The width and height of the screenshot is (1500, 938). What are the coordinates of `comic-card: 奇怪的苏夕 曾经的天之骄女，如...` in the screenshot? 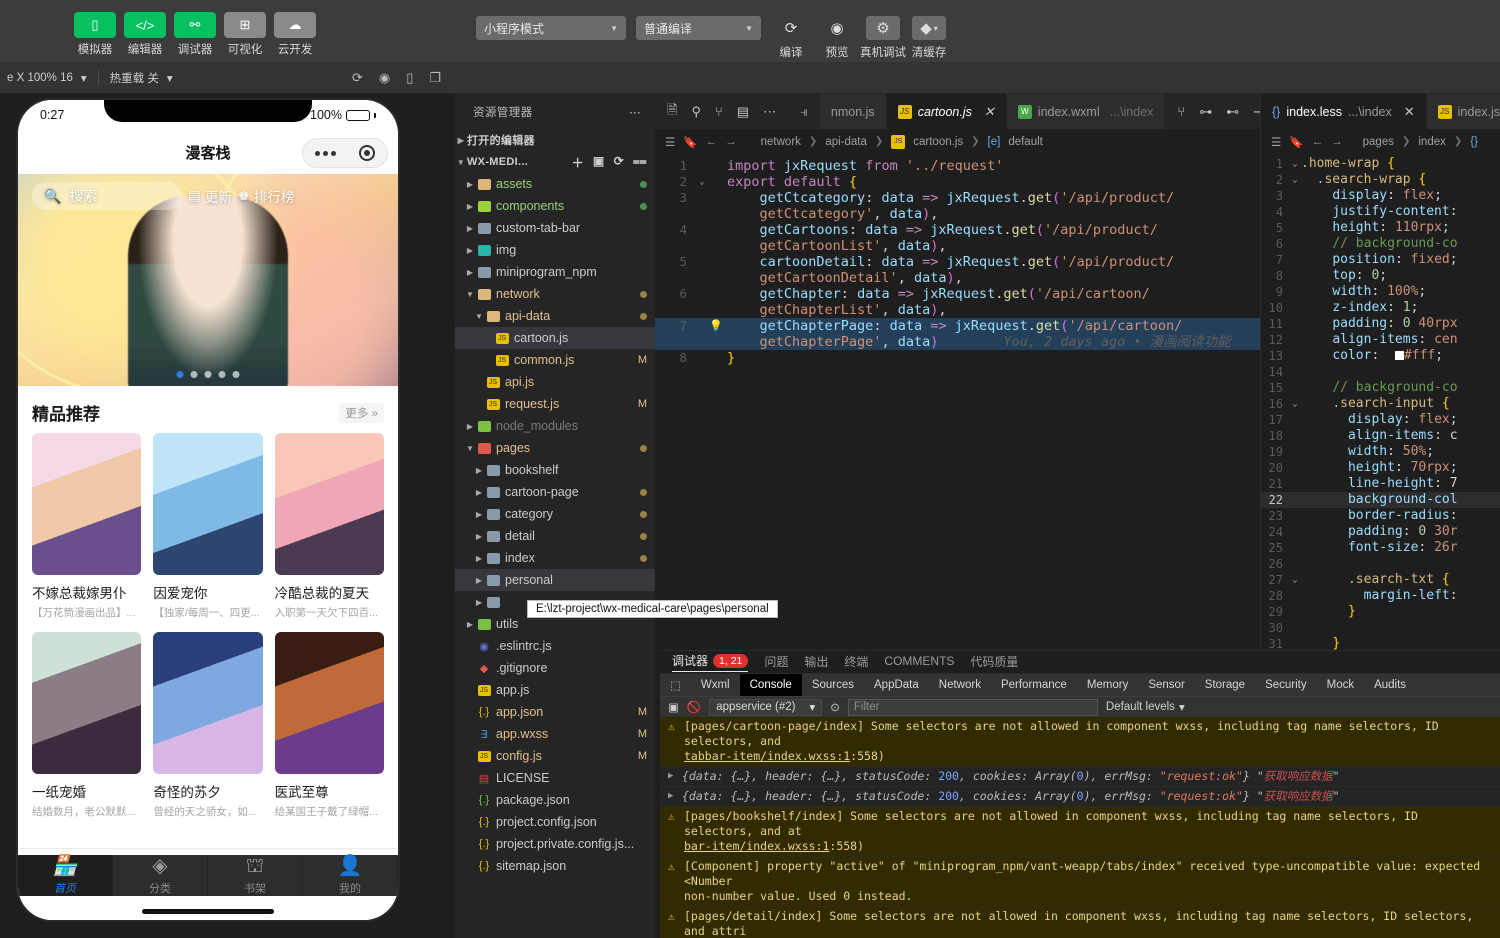 It's located at (208, 725).